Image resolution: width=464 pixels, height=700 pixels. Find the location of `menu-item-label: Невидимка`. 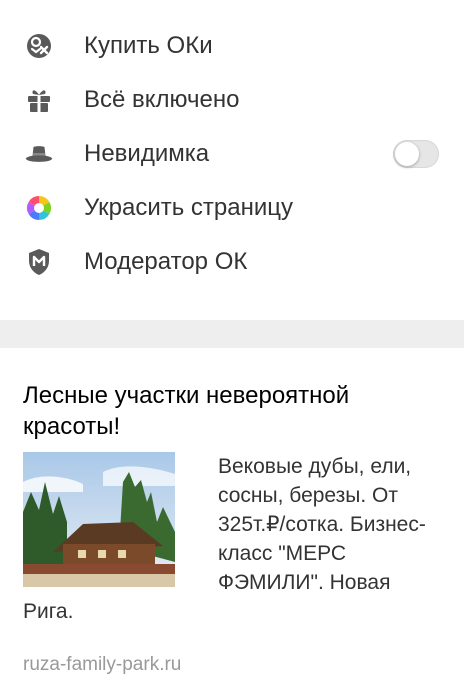

menu-item-label: Невидимка is located at coordinates (147, 153).